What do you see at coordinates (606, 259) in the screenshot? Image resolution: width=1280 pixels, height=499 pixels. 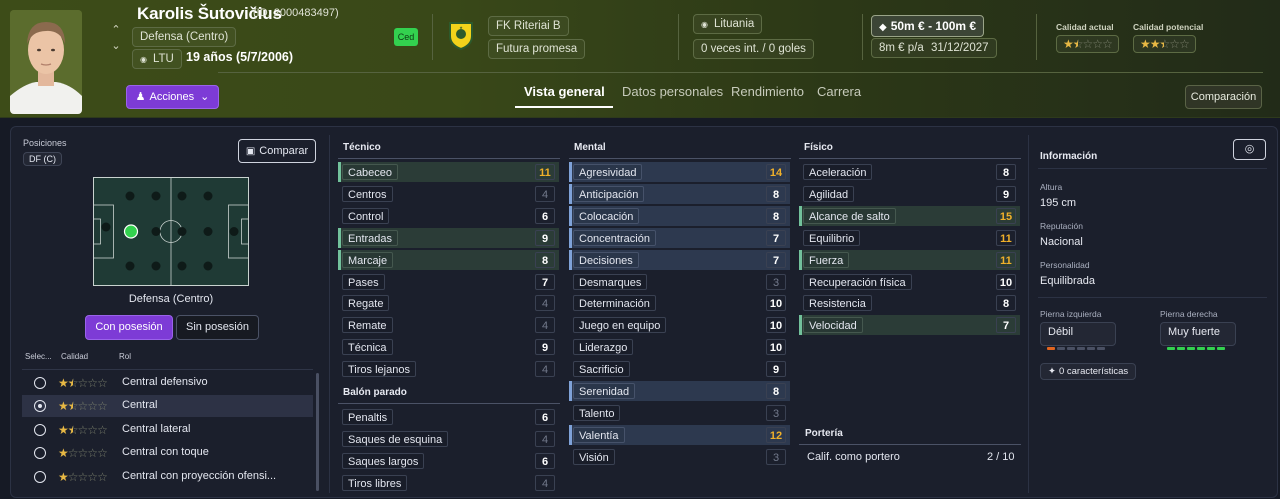 I see `attribute-name: Decisiones` at bounding box center [606, 259].